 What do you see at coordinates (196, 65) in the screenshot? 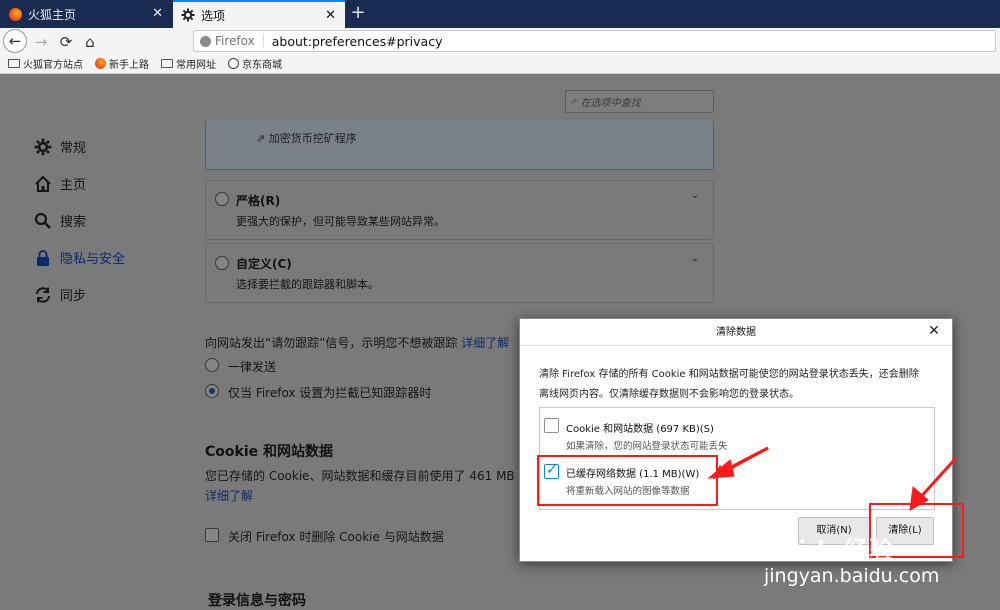
I see `bookmark-label: 常用网址` at bounding box center [196, 65].